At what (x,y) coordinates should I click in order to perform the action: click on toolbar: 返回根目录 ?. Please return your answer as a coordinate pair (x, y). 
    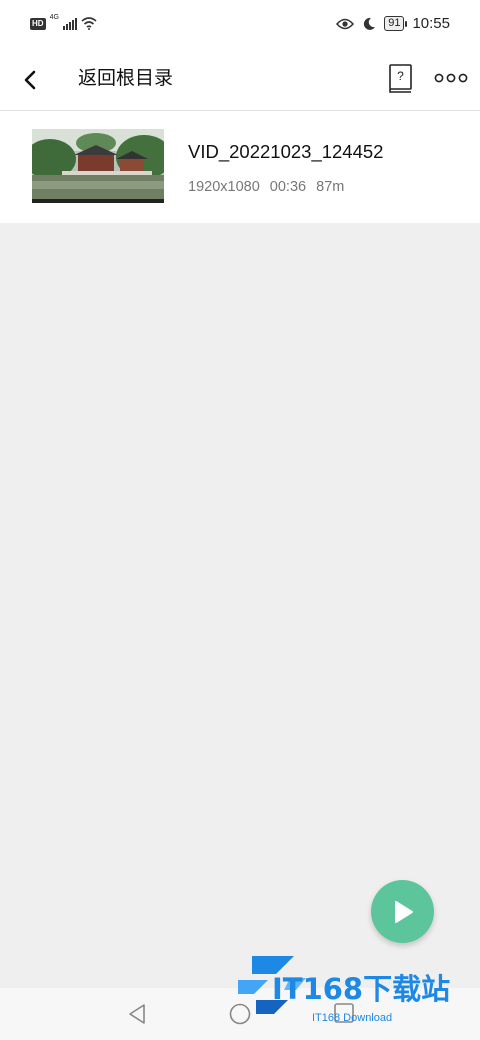
    Looking at the image, I should click on (240, 83).